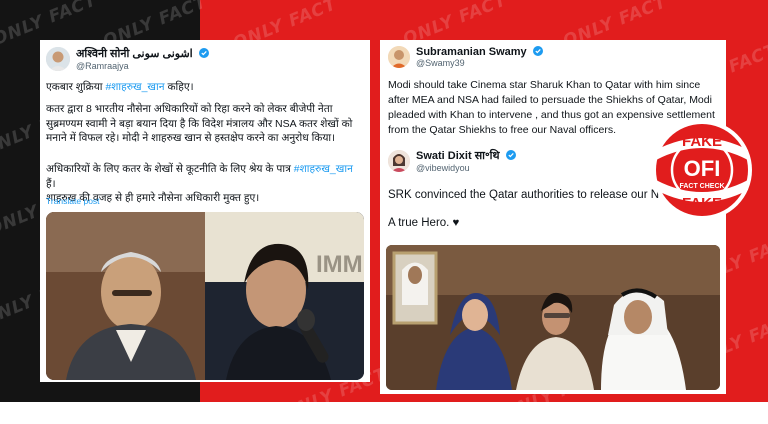 This screenshot has height=424, width=768. I want to click on author-name: Subramanian Swamy, so click(471, 52).